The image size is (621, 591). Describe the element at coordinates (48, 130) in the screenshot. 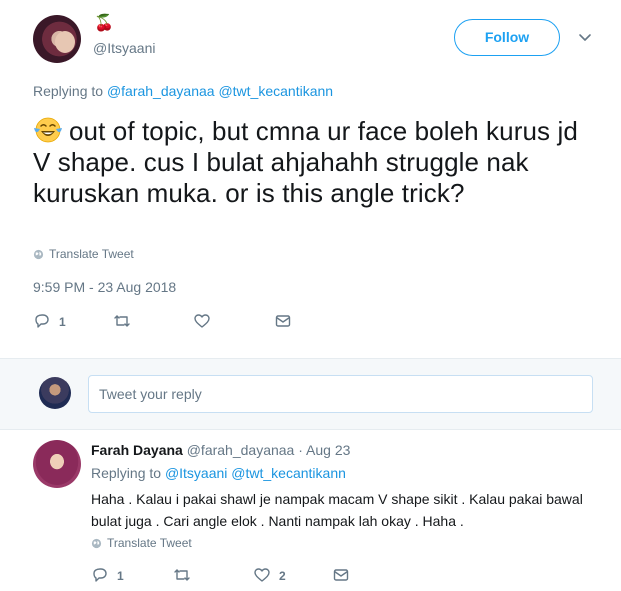

I see `face-with-tears-of-joy-emoji` at that location.